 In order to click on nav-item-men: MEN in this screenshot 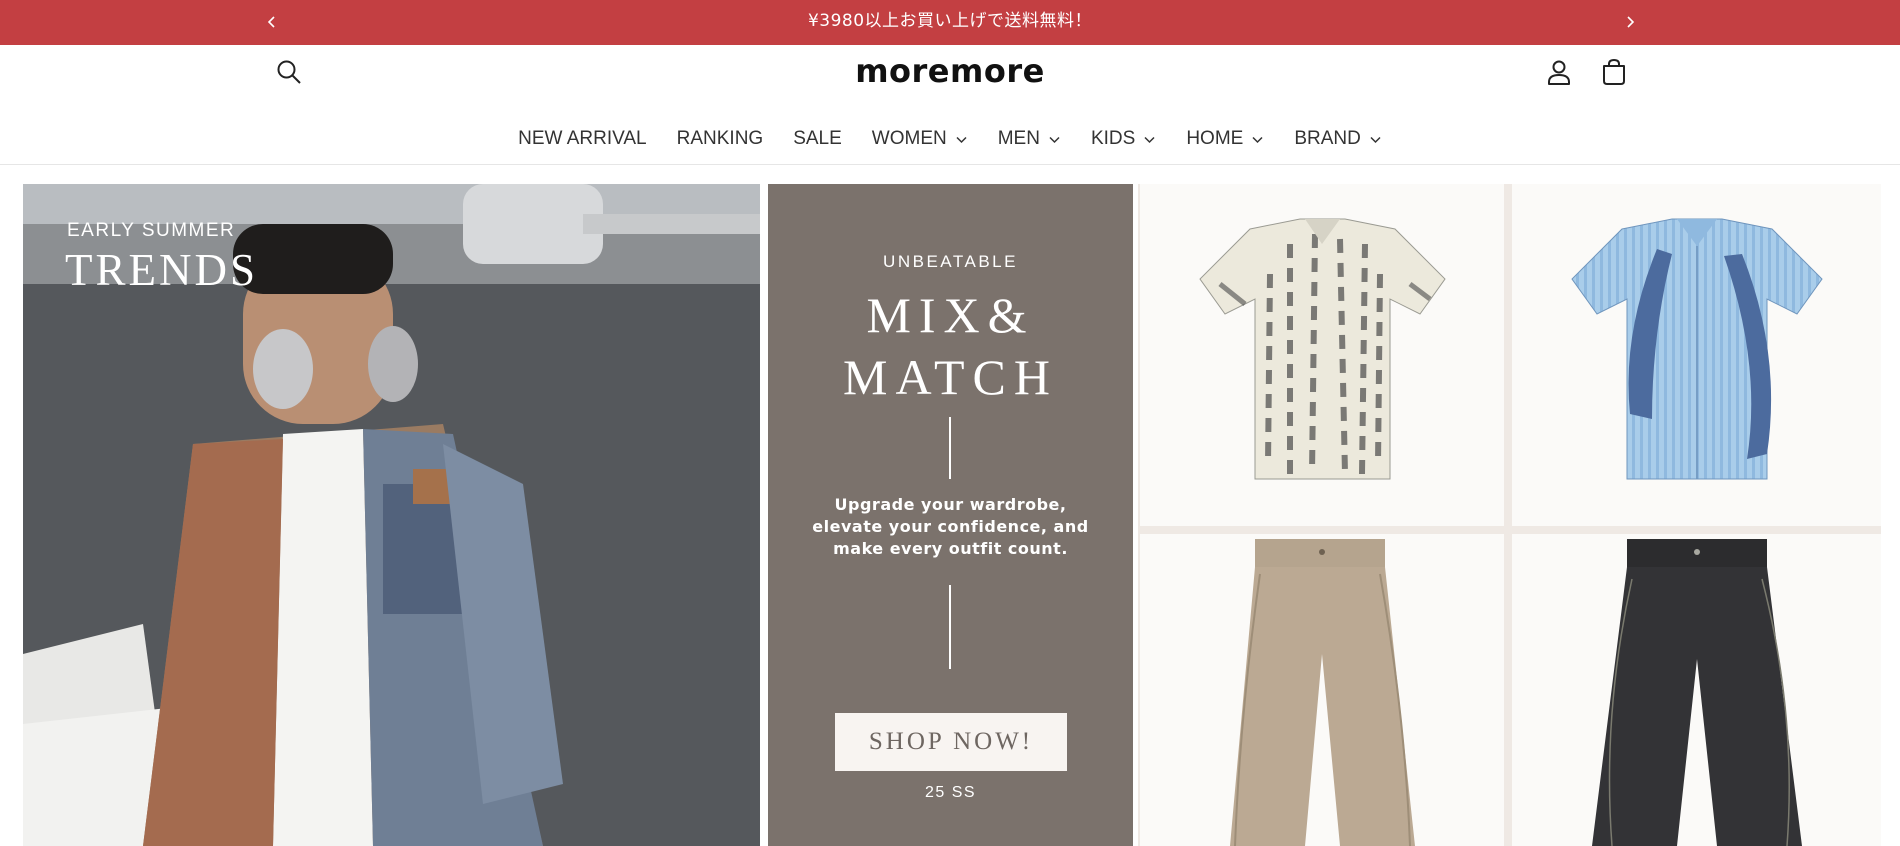, I will do `click(1029, 139)`.